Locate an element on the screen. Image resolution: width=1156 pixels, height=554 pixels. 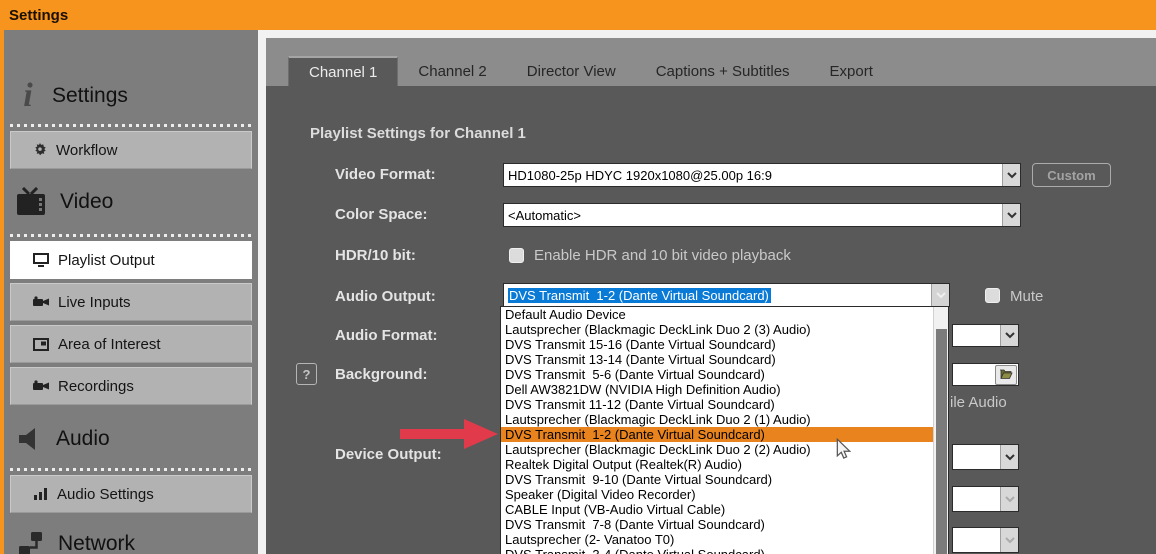
mute-checkbox-label: Mute is located at coordinates (1027, 296).